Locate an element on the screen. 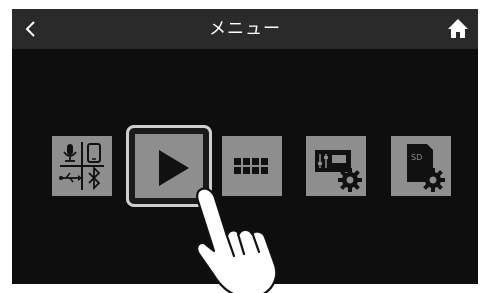 This screenshot has width=490, height=293. page-title: メニュー is located at coordinates (245, 29).